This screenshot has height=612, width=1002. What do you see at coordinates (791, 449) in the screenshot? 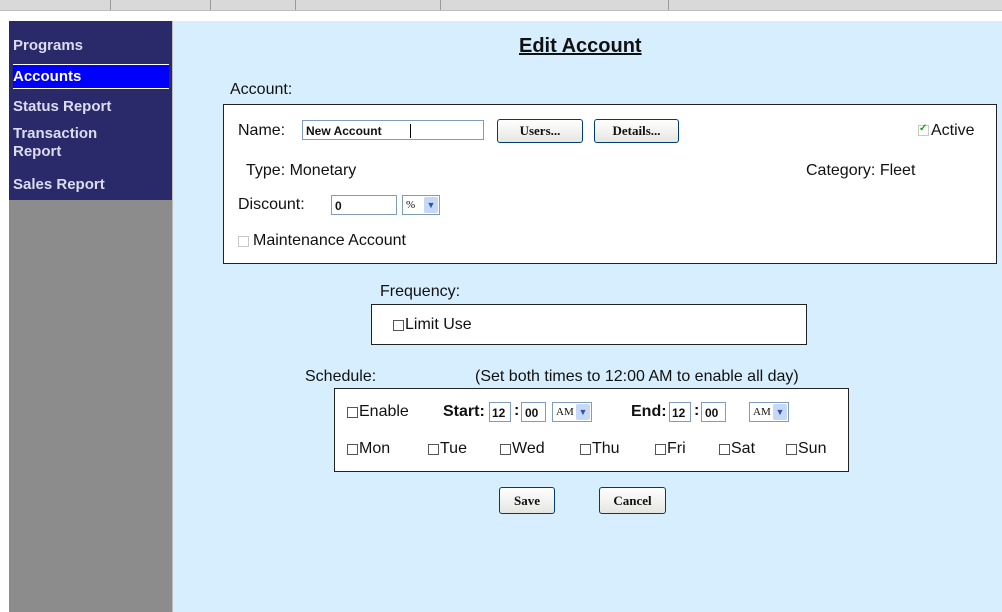
I see `day-checkbox-sun` at bounding box center [791, 449].